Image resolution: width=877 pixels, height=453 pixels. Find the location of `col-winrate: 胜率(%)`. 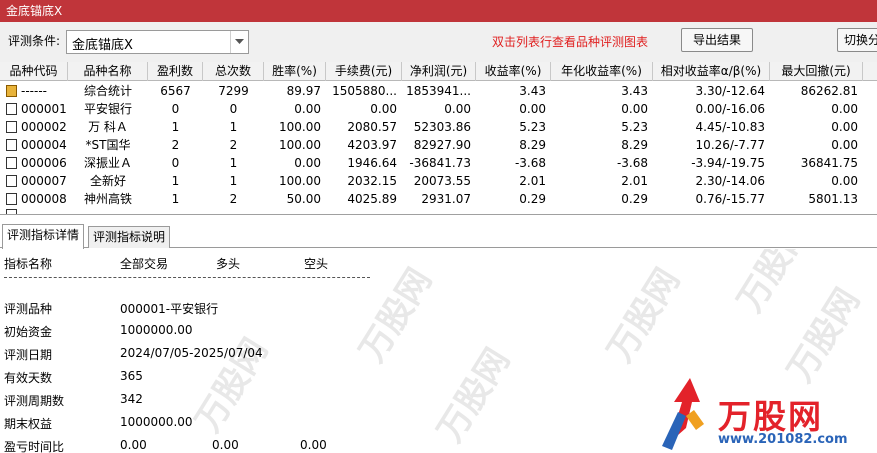

col-winrate: 胜率(%) is located at coordinates (295, 71).